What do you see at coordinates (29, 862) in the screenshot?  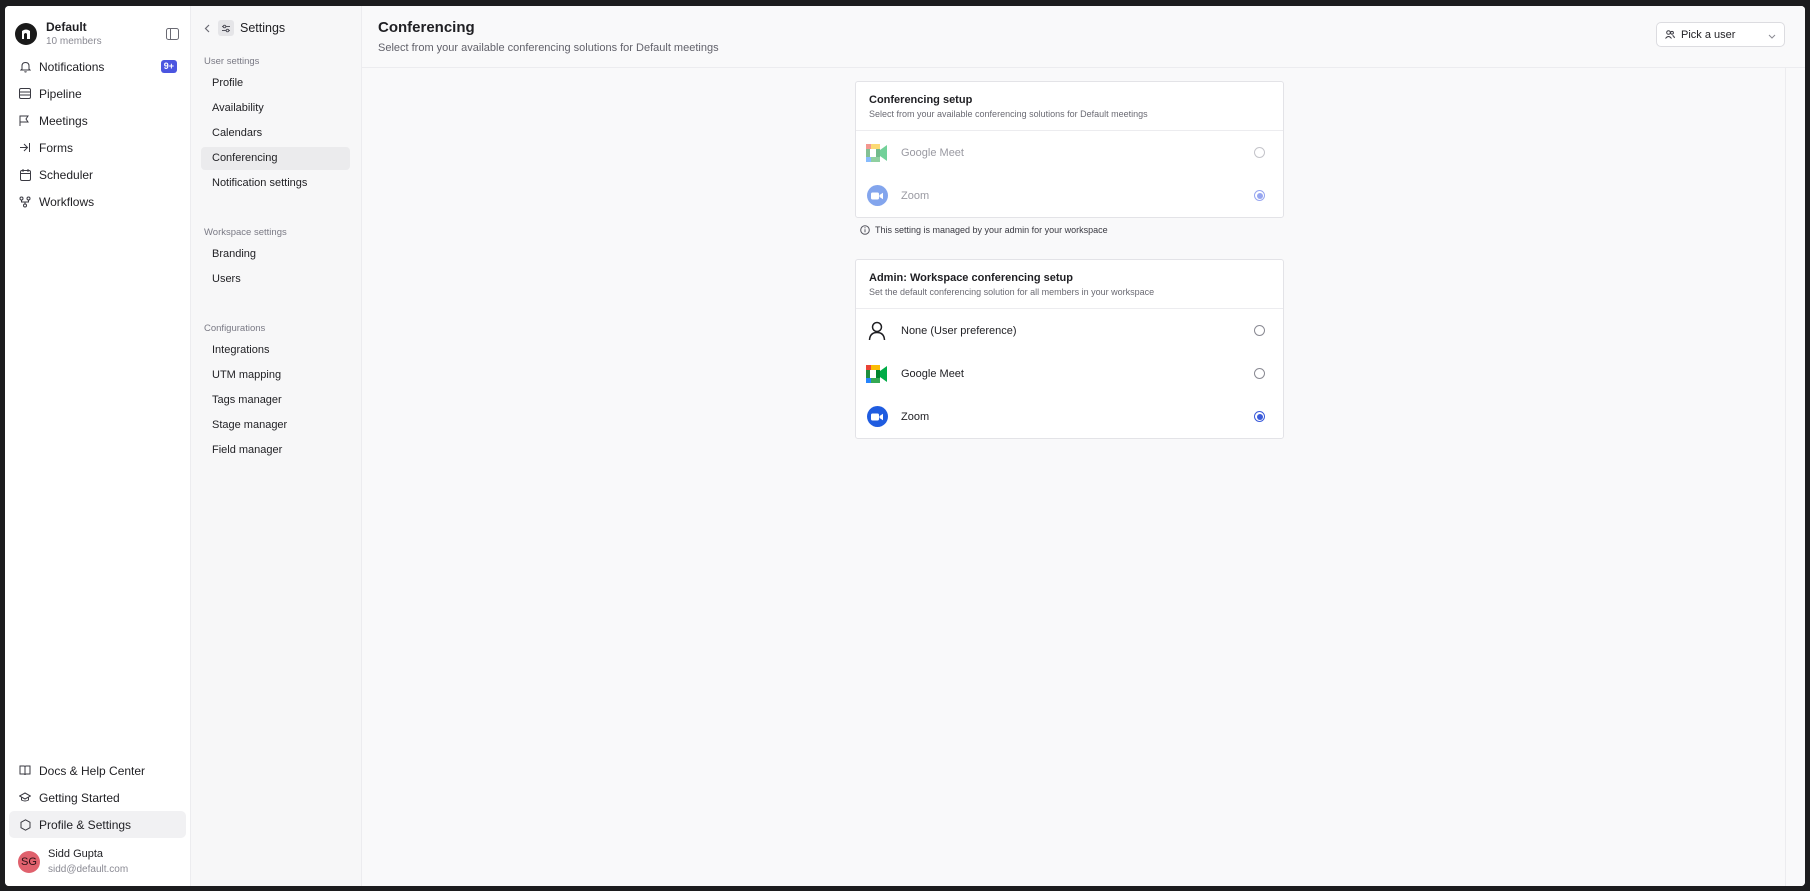 I see `avatar: SG` at bounding box center [29, 862].